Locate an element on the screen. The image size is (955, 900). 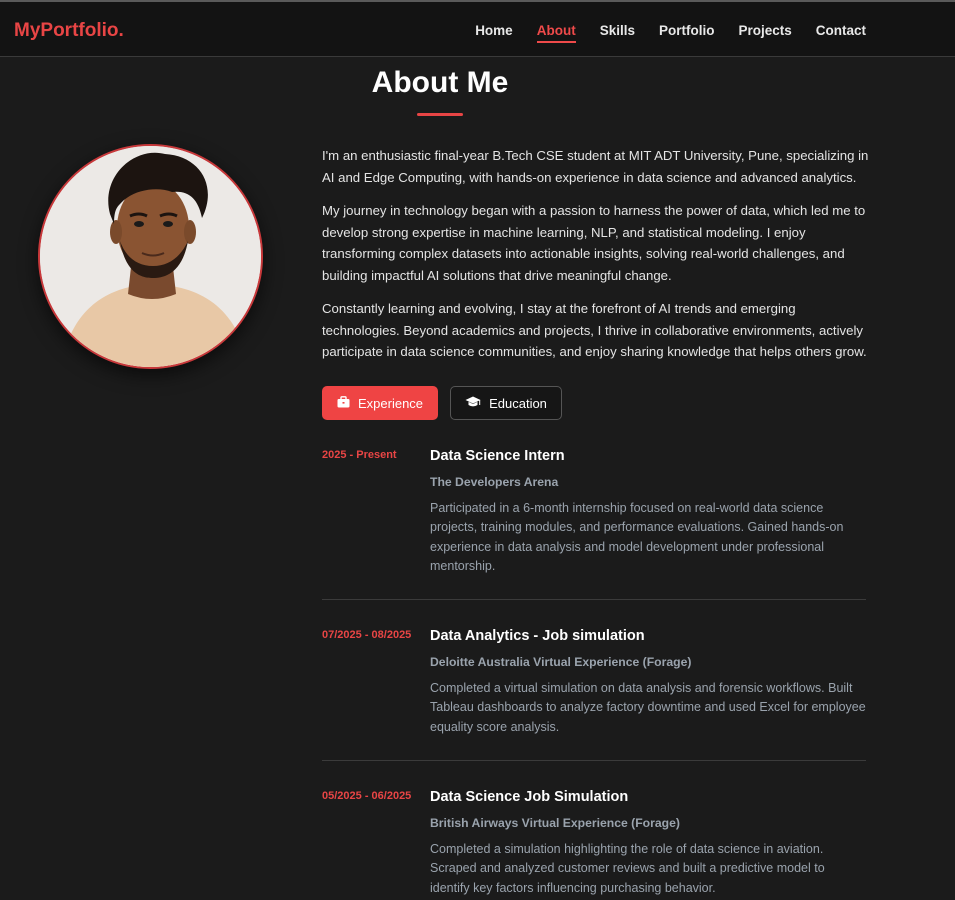
briefcase-icon is located at coordinates (343, 403).